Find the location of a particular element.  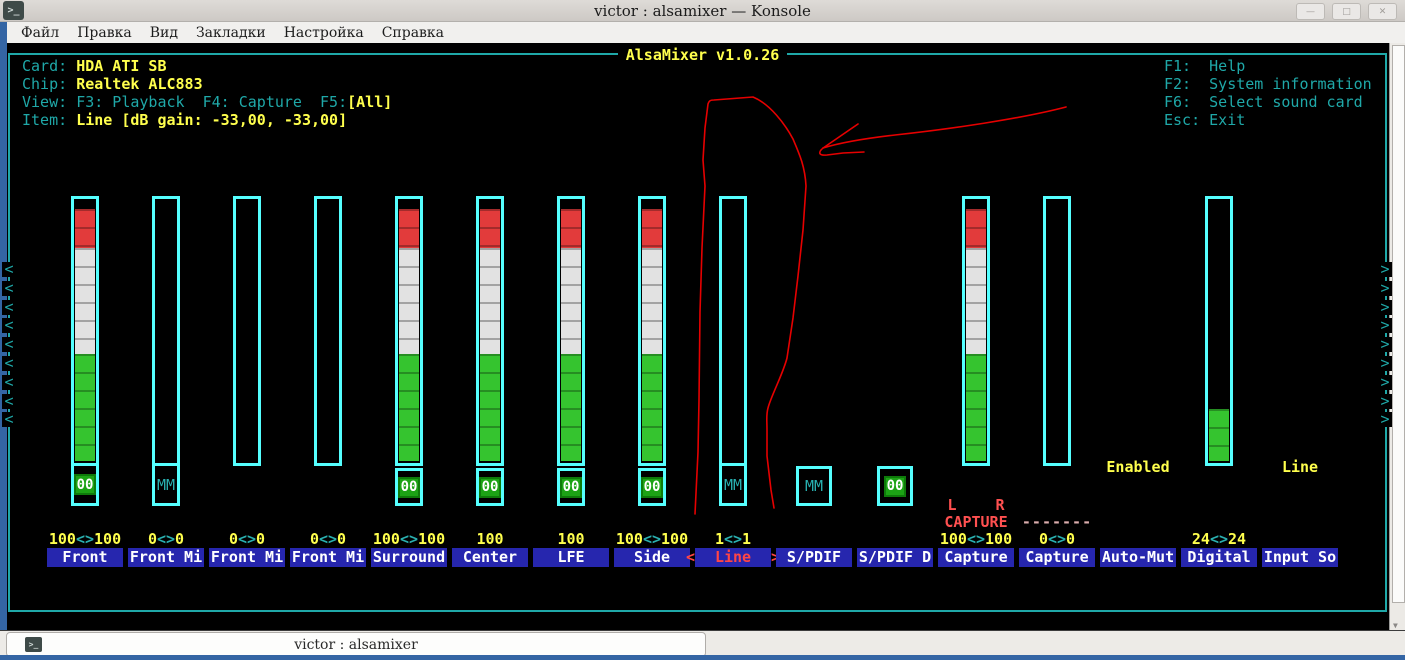

capture-flag: CAPTURE is located at coordinates (976, 522).